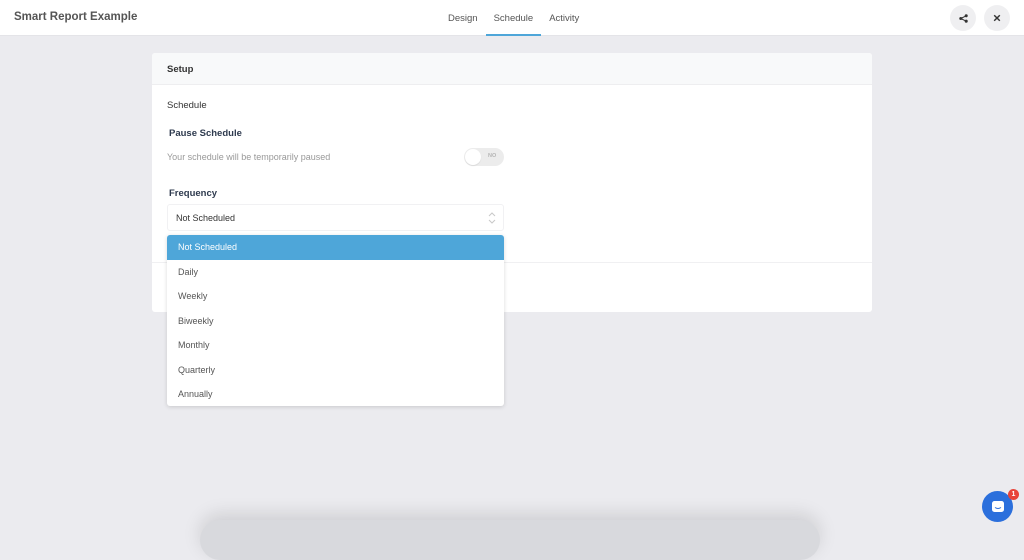  What do you see at coordinates (510, 540) in the screenshot?
I see `bottom-drawer-edge` at bounding box center [510, 540].